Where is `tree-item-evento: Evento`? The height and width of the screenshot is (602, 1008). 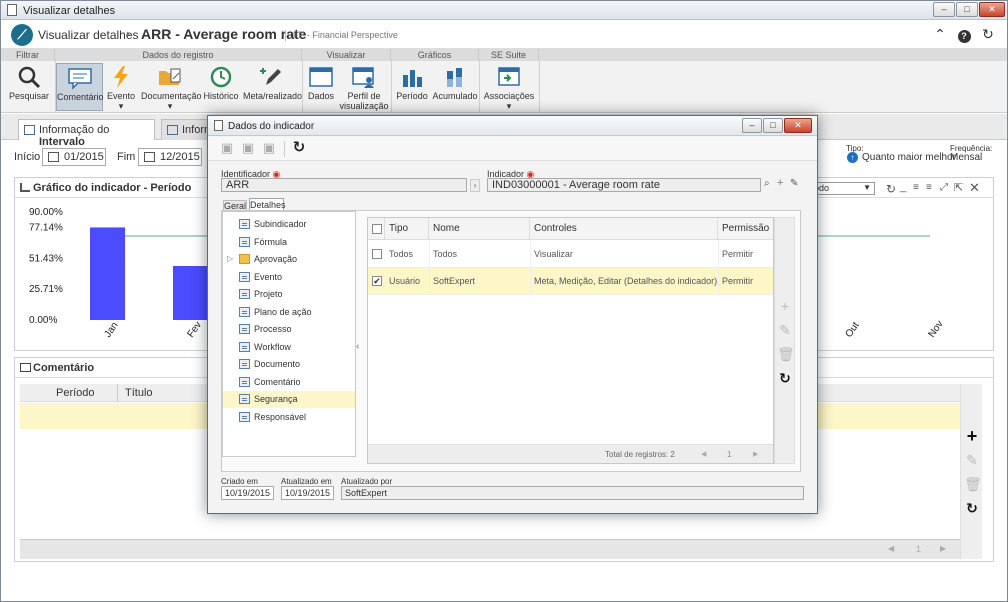
tree-item-evento: Evento is located at coordinates (289, 277).